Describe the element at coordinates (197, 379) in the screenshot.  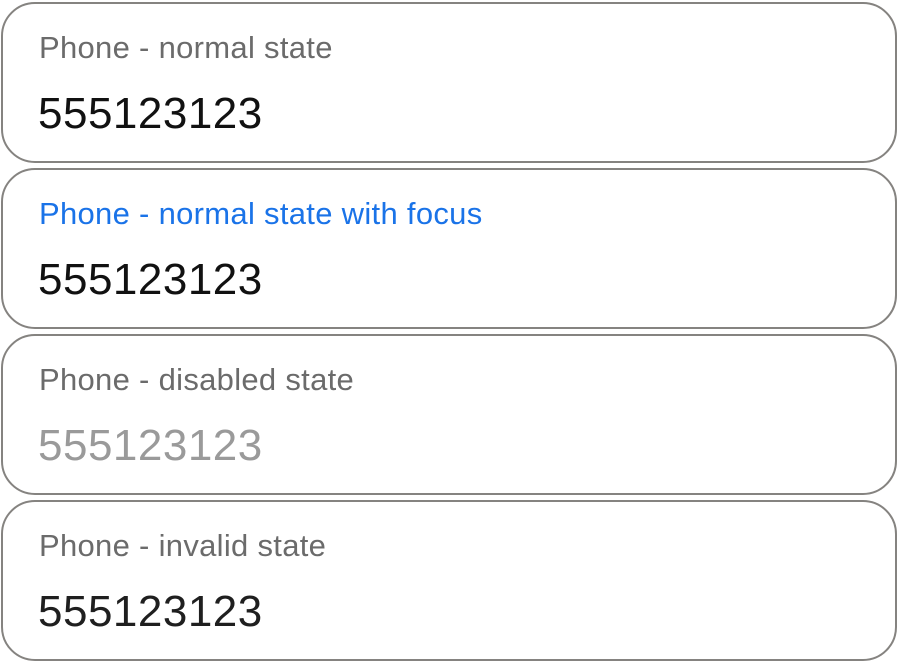
I see `phone-field-label: Phone - disabled state` at that location.